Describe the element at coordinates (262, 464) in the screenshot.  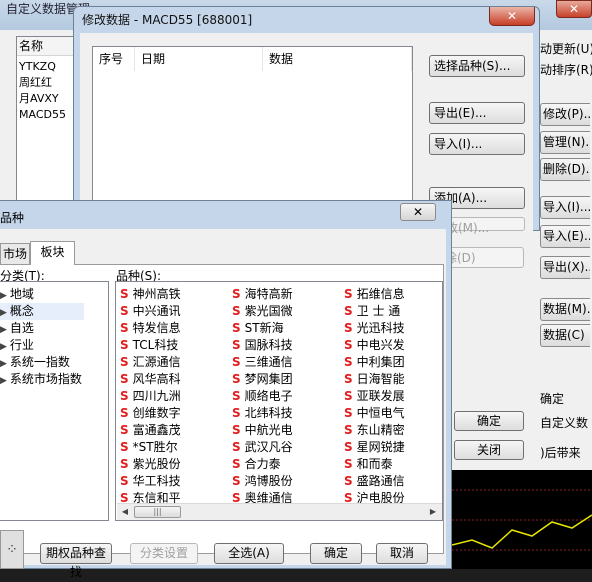
I see `variety-name: 合力泰` at that location.